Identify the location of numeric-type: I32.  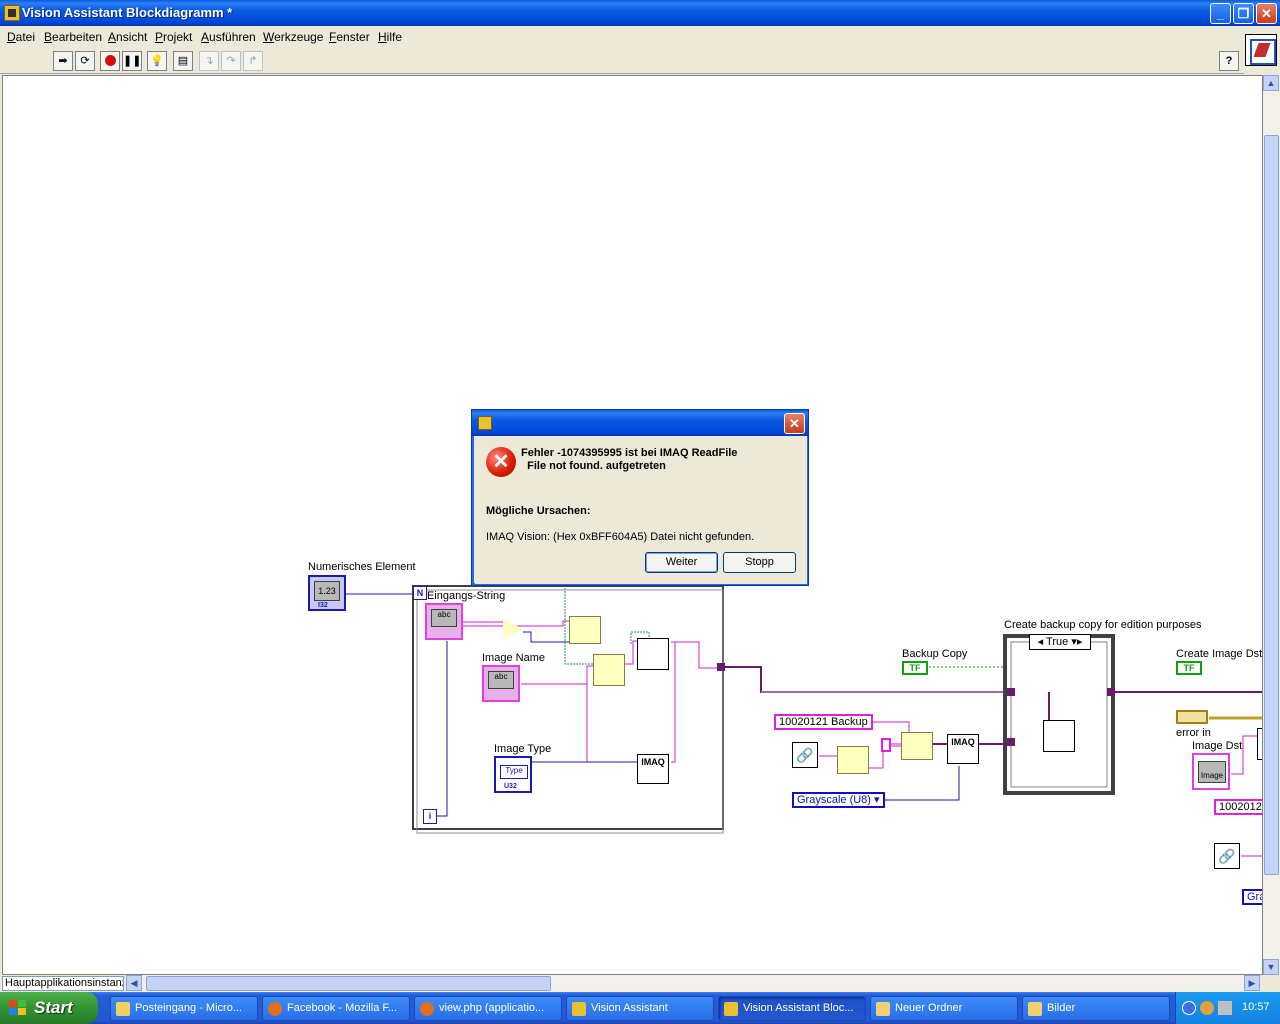
(323, 605).